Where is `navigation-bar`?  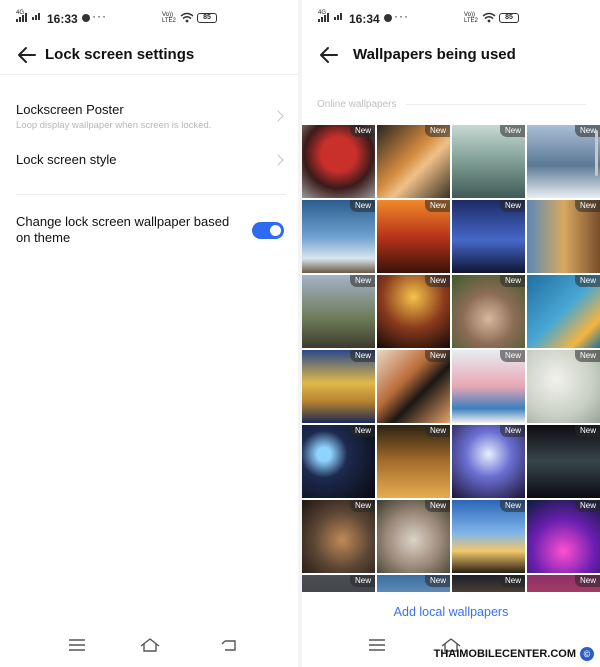 navigation-bar is located at coordinates (149, 647).